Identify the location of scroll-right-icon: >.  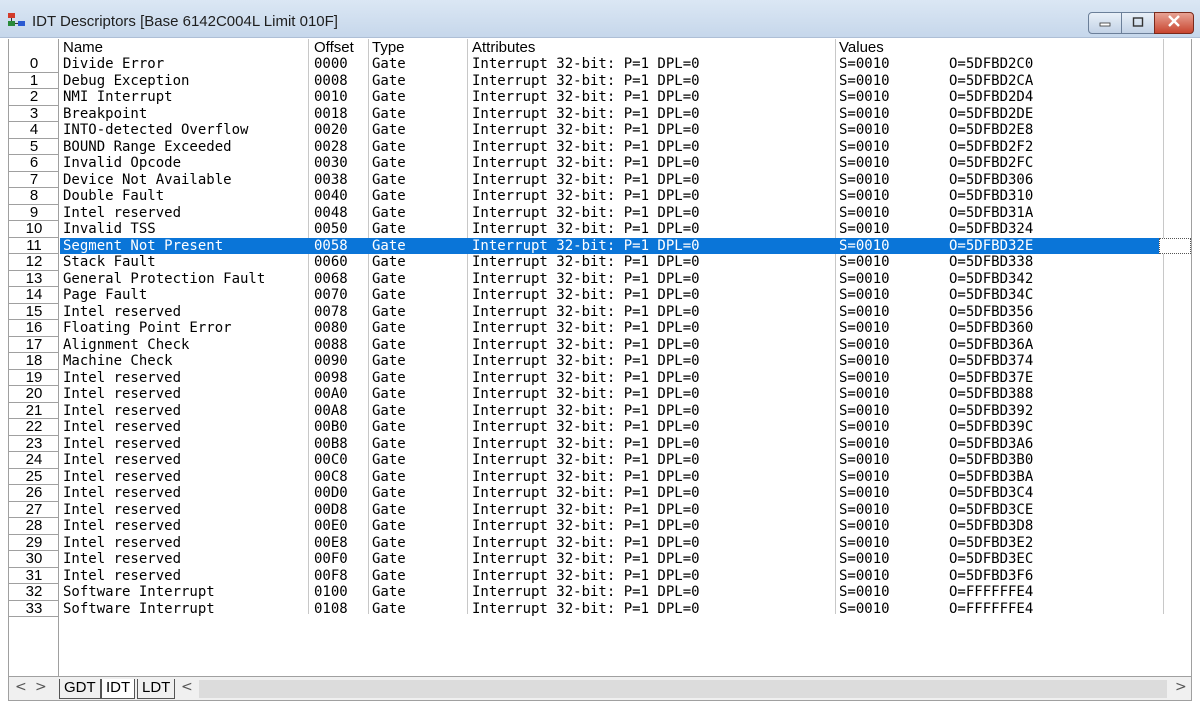
(1181, 687).